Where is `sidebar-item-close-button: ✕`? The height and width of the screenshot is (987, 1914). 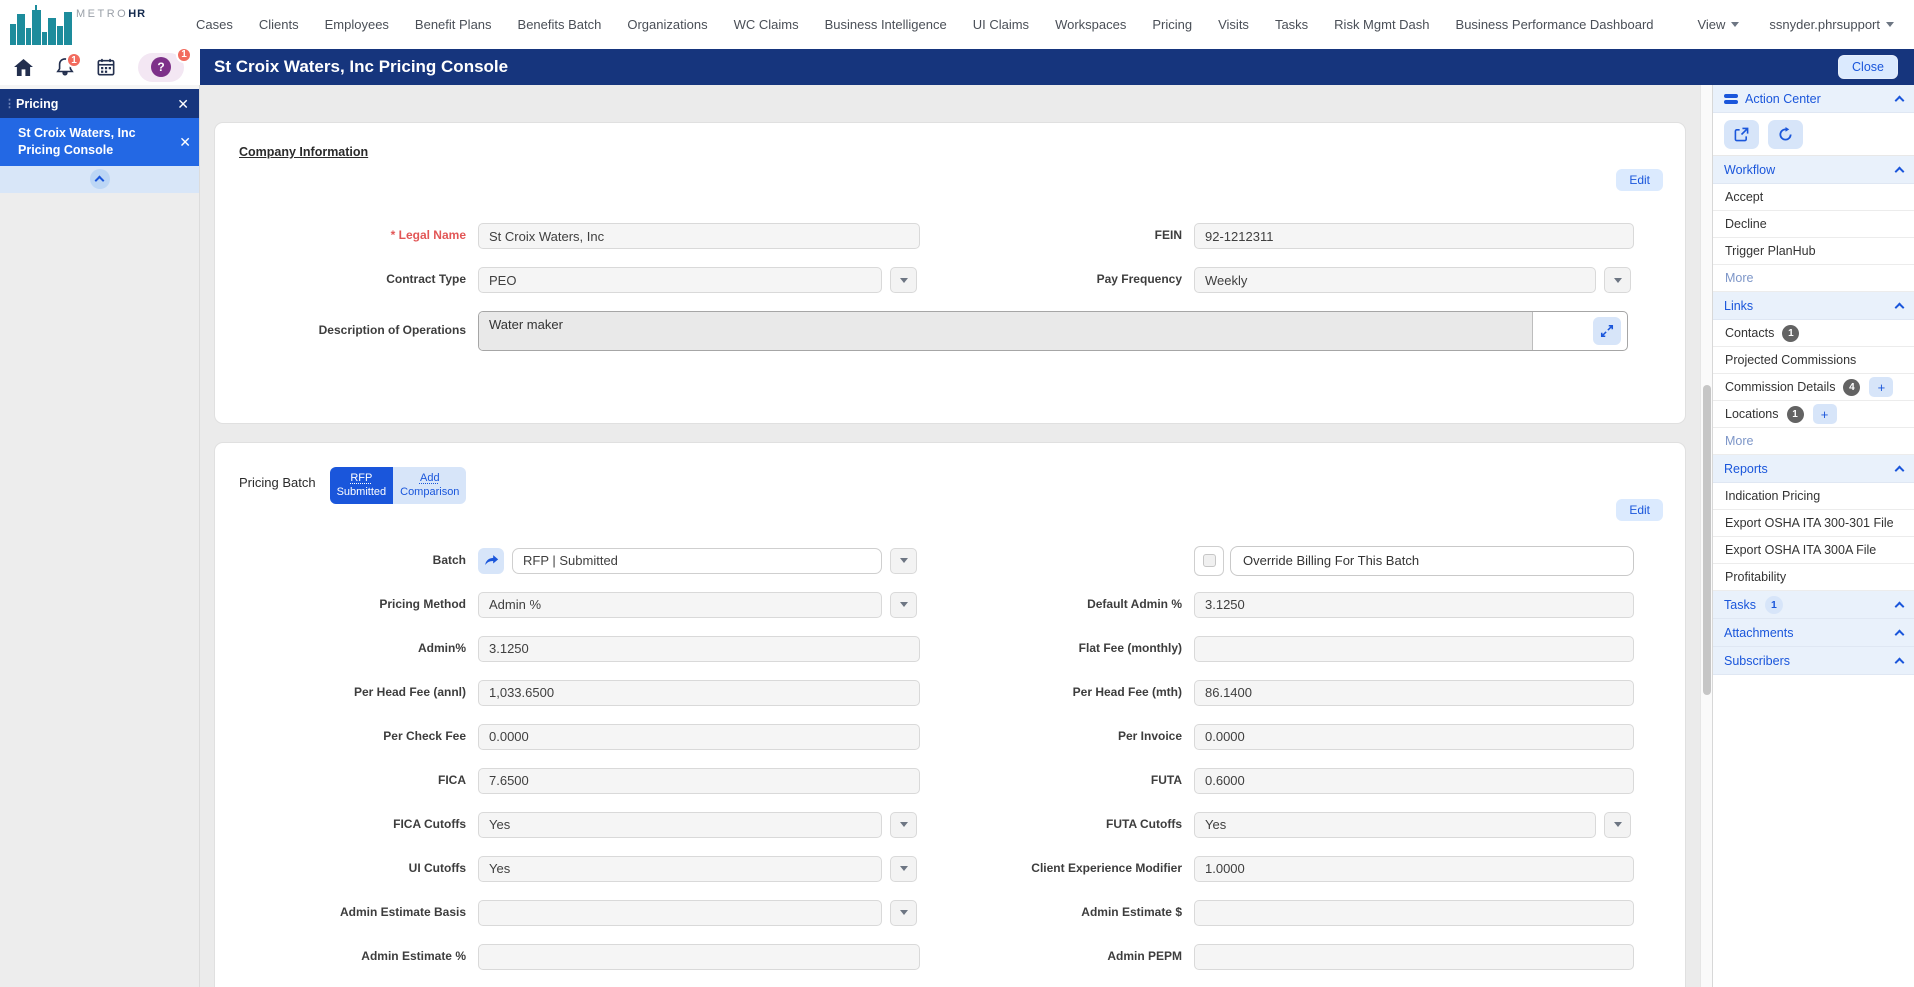 sidebar-item-close-button: ✕ is located at coordinates (185, 142).